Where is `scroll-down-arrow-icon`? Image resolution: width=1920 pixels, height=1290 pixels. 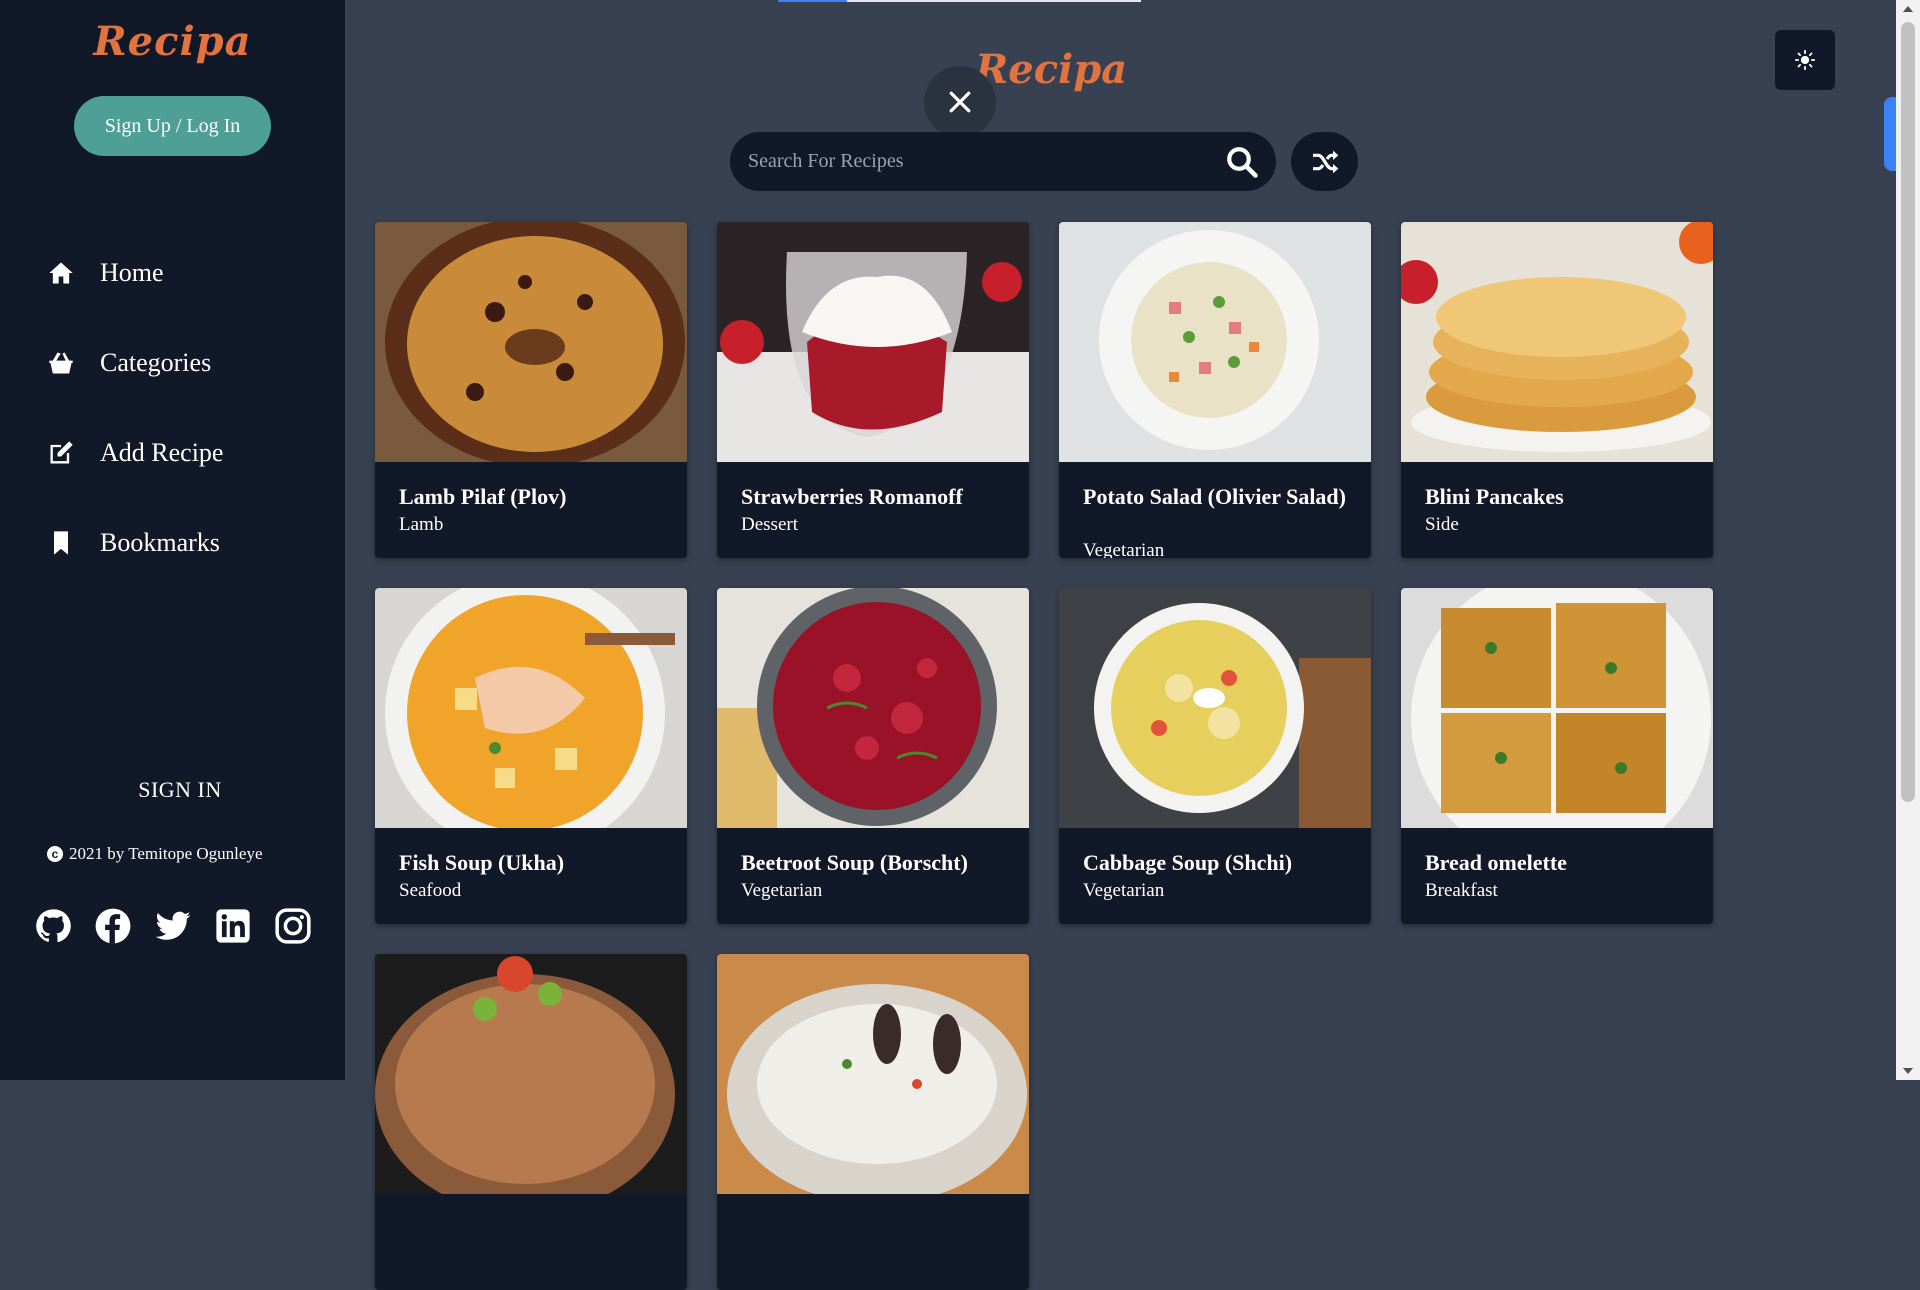
scroll-down-arrow-icon is located at coordinates (1908, 1071).